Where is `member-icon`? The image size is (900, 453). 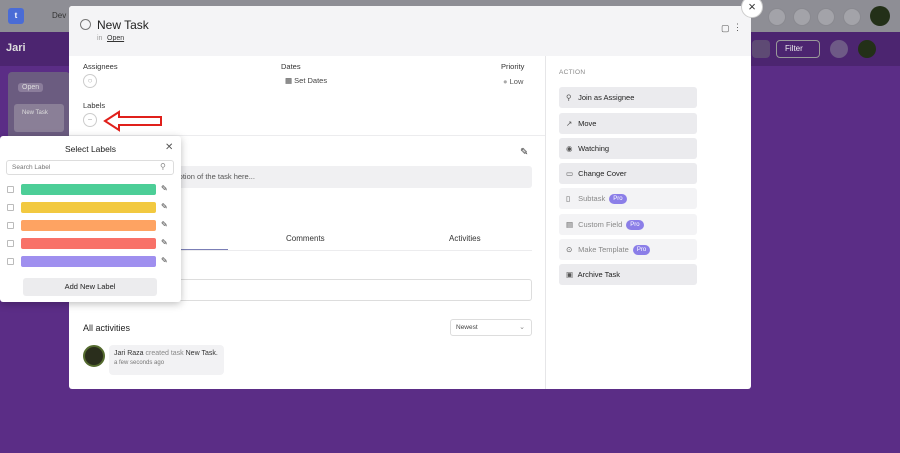
member-icon is located at coordinates (839, 49).